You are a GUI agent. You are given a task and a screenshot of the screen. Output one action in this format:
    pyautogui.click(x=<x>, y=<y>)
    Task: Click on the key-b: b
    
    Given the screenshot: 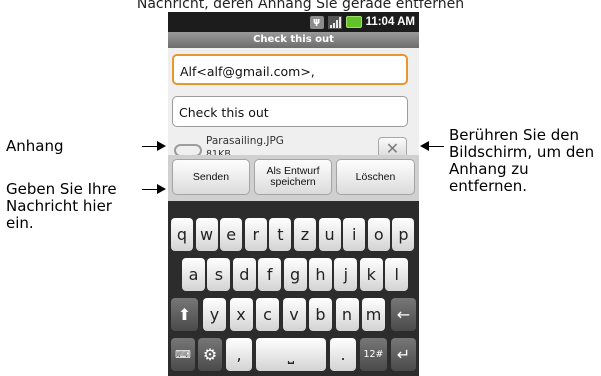 What is the action you would take?
    pyautogui.click(x=320, y=314)
    